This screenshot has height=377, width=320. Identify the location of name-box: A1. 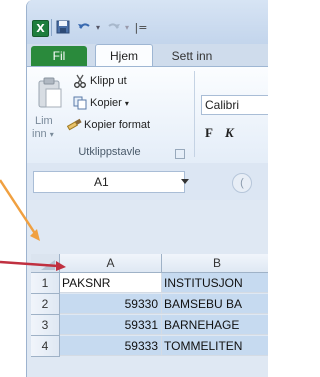
(109, 182).